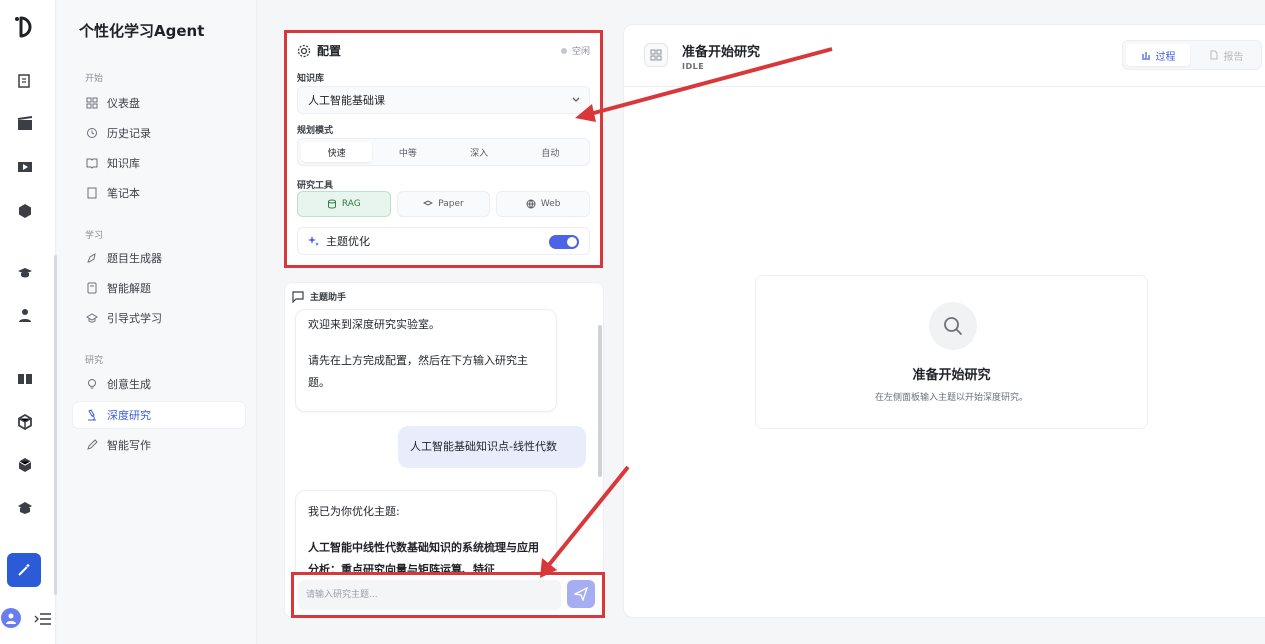 This screenshot has height=644, width=1265. I want to click on tool-web-button: Web, so click(543, 204).